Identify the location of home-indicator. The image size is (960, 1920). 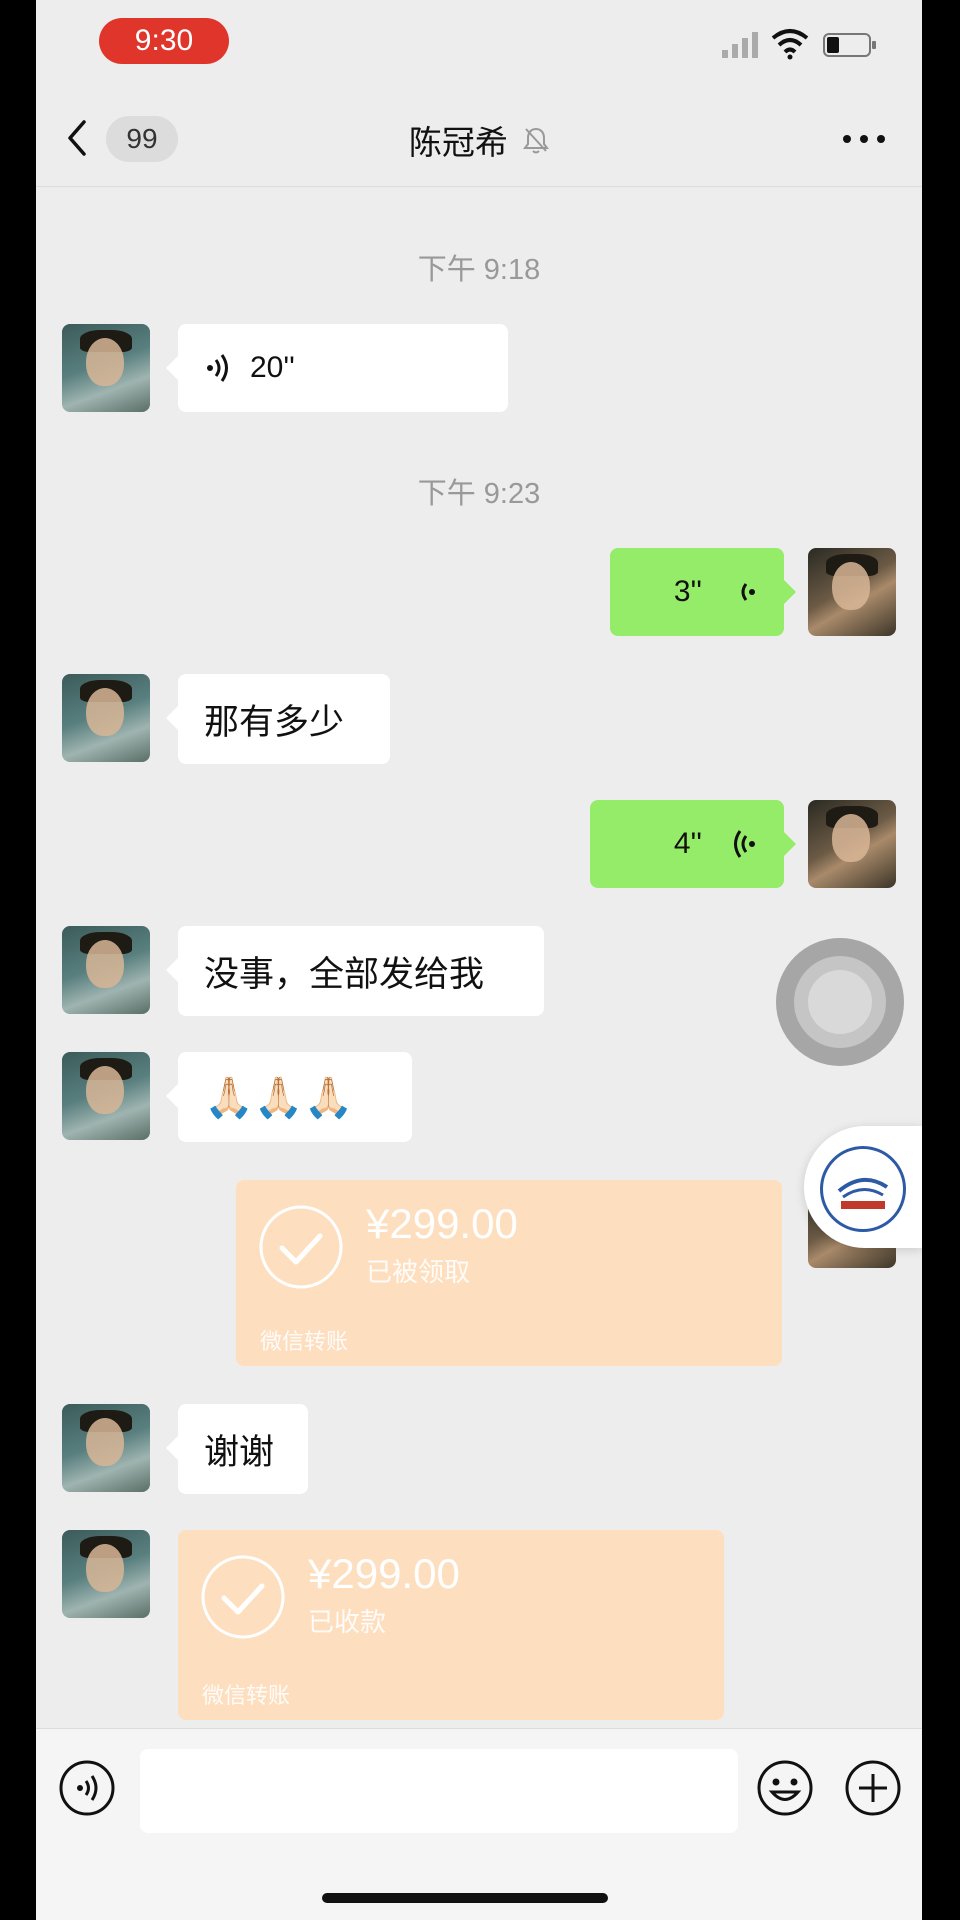
(465, 1898).